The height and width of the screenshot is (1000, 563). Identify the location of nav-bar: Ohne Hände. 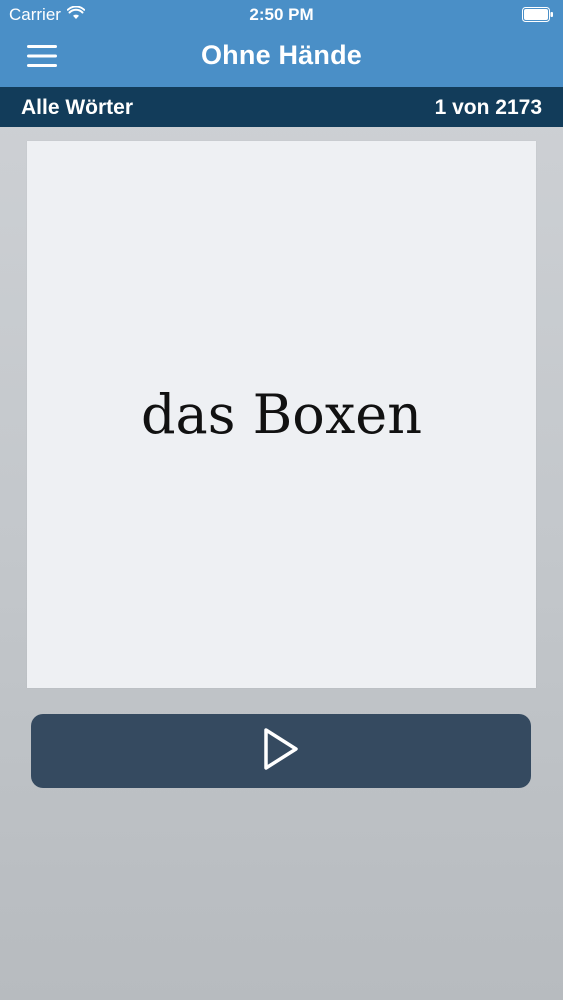
(281, 58).